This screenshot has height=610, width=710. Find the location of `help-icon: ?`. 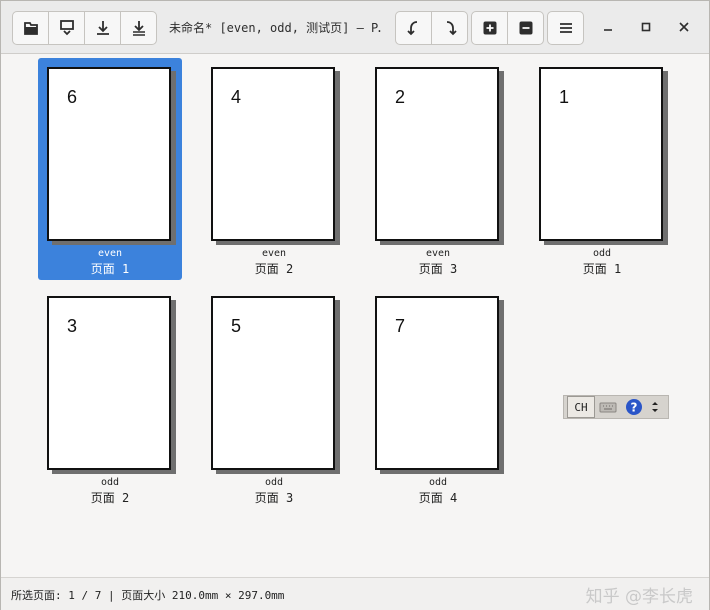

help-icon: ? is located at coordinates (634, 407).